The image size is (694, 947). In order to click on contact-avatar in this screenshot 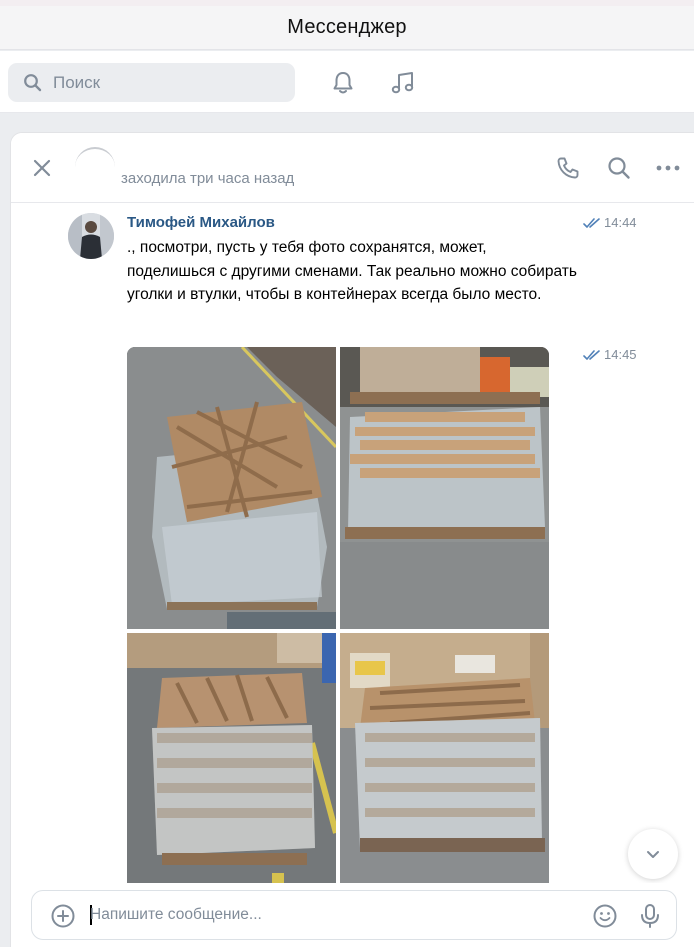, I will do `click(95, 167)`.